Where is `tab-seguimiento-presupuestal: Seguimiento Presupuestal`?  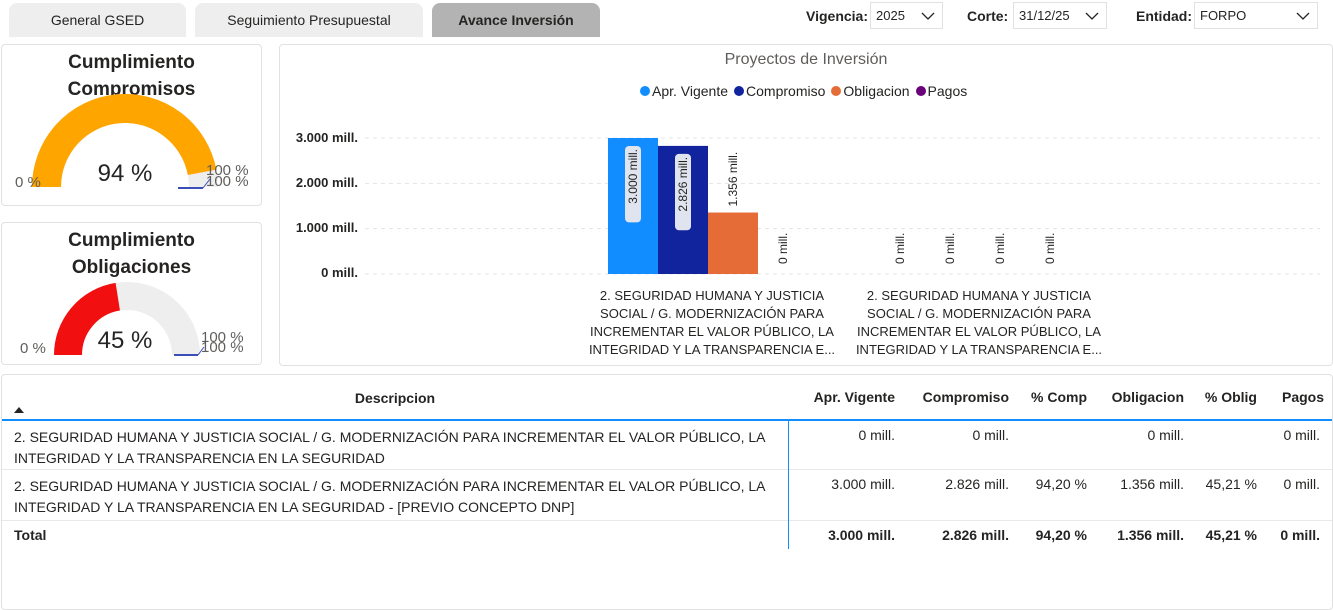 tab-seguimiento-presupuestal: Seguimiento Presupuestal is located at coordinates (309, 20).